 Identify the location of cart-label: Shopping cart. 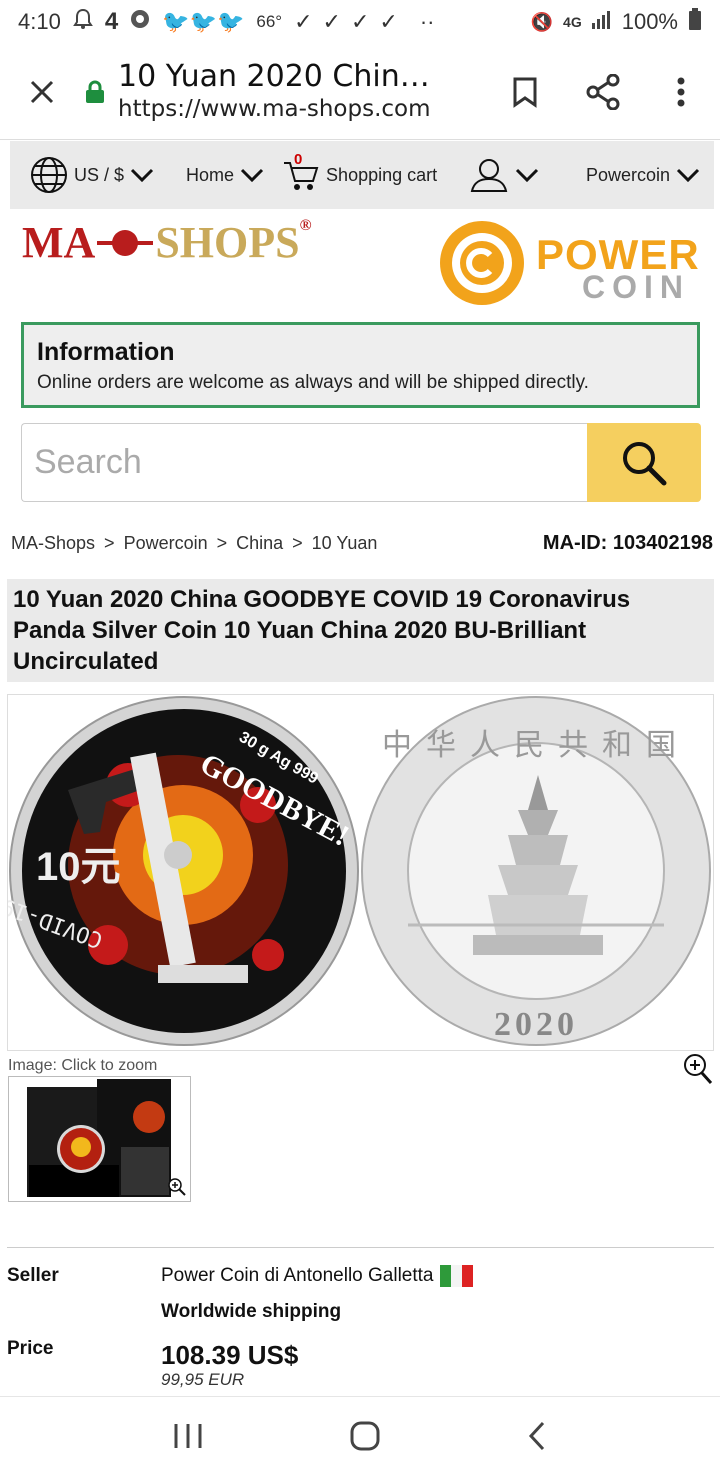
(382, 174).